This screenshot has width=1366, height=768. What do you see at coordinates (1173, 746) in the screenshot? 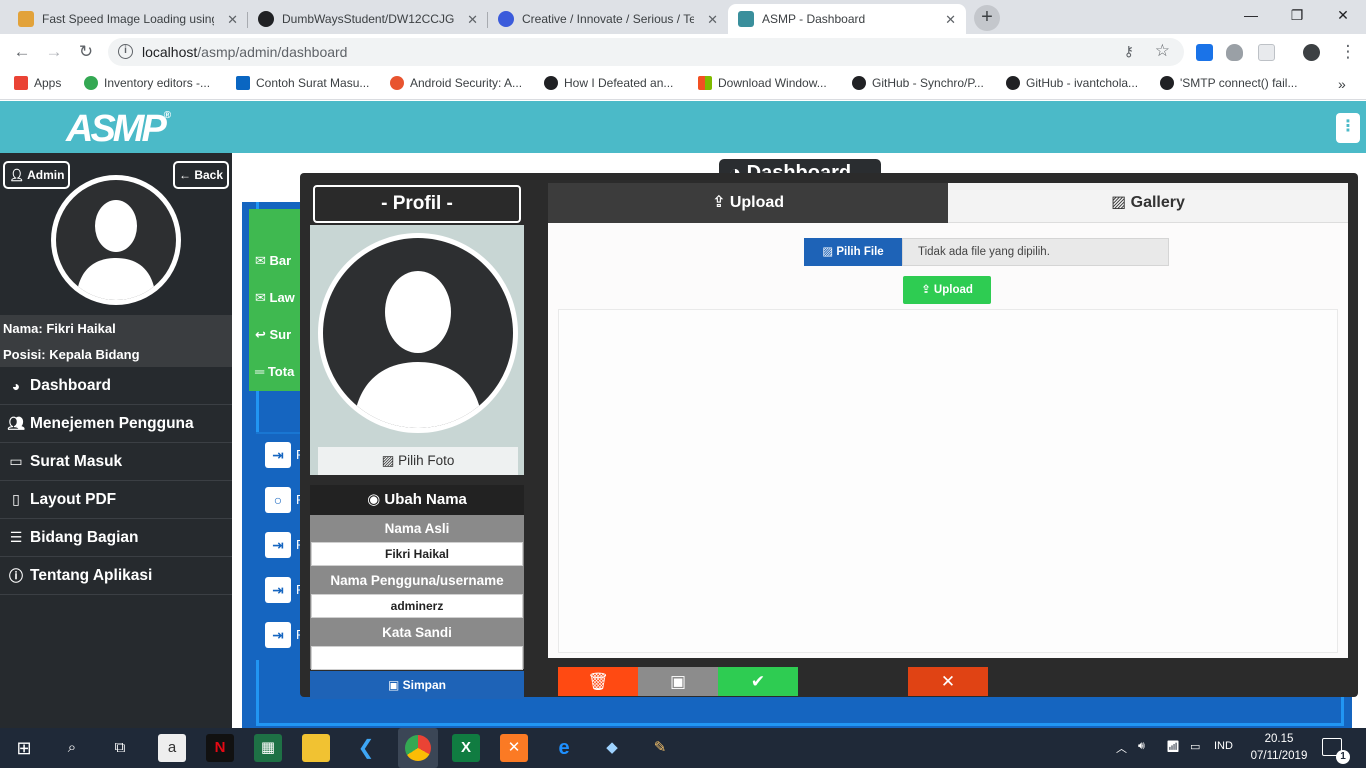
I see `wifi-icon: 📶︎` at bounding box center [1173, 746].